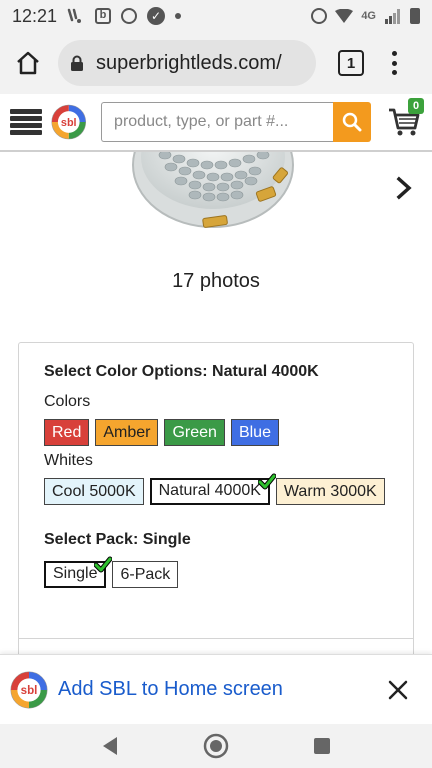 Image resolution: width=432 pixels, height=768 pixels. Describe the element at coordinates (344, 16) in the screenshot. I see `wifi-icon` at that location.